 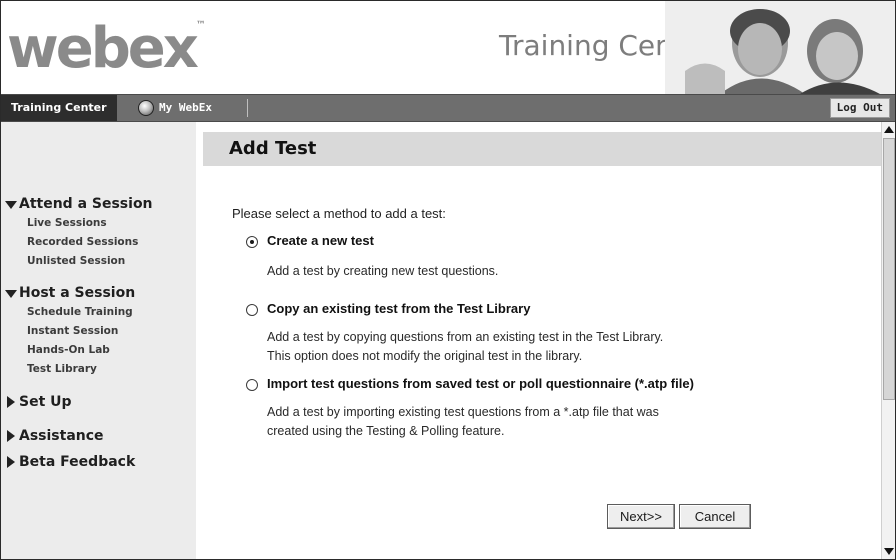 What do you see at coordinates (76, 261) in the screenshot?
I see `sidebar-item-unlisted-session: Unlisted Session` at bounding box center [76, 261].